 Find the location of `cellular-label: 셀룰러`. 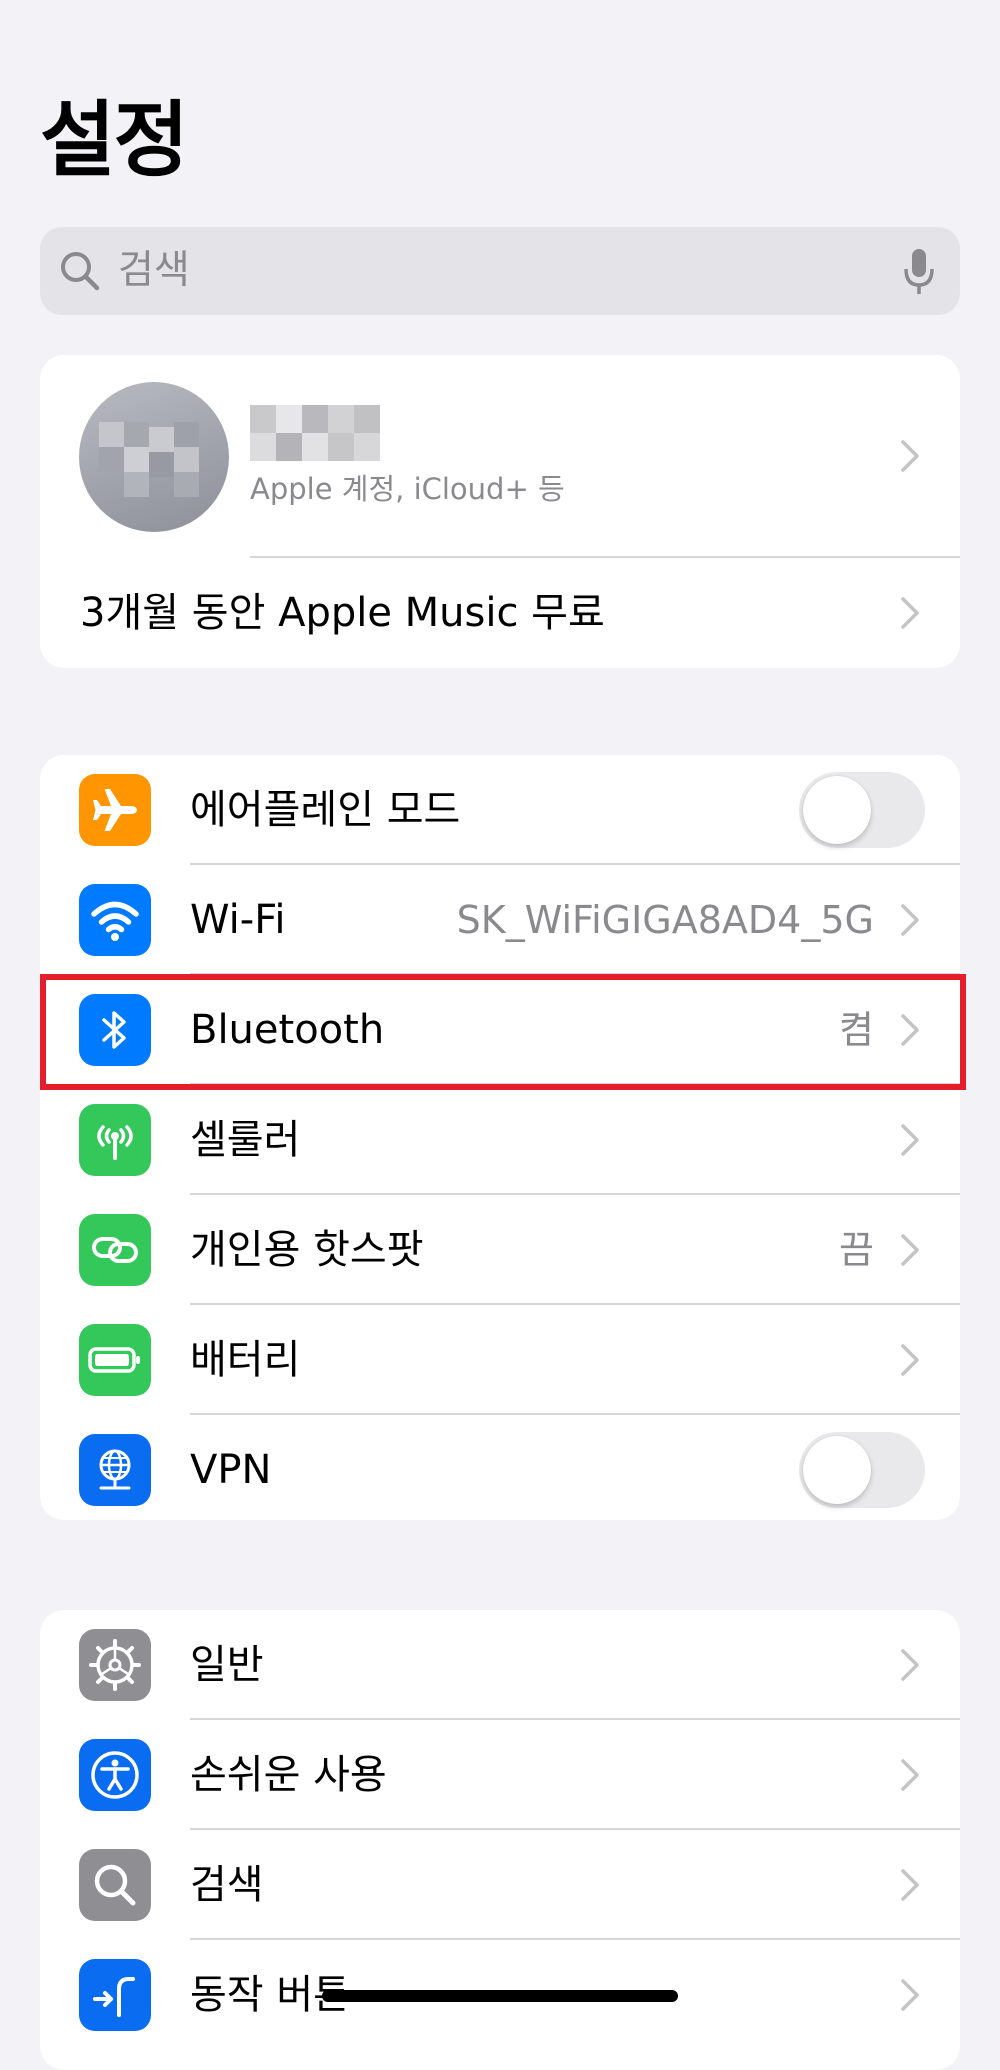

cellular-label: 셀룰러 is located at coordinates (245, 1140).